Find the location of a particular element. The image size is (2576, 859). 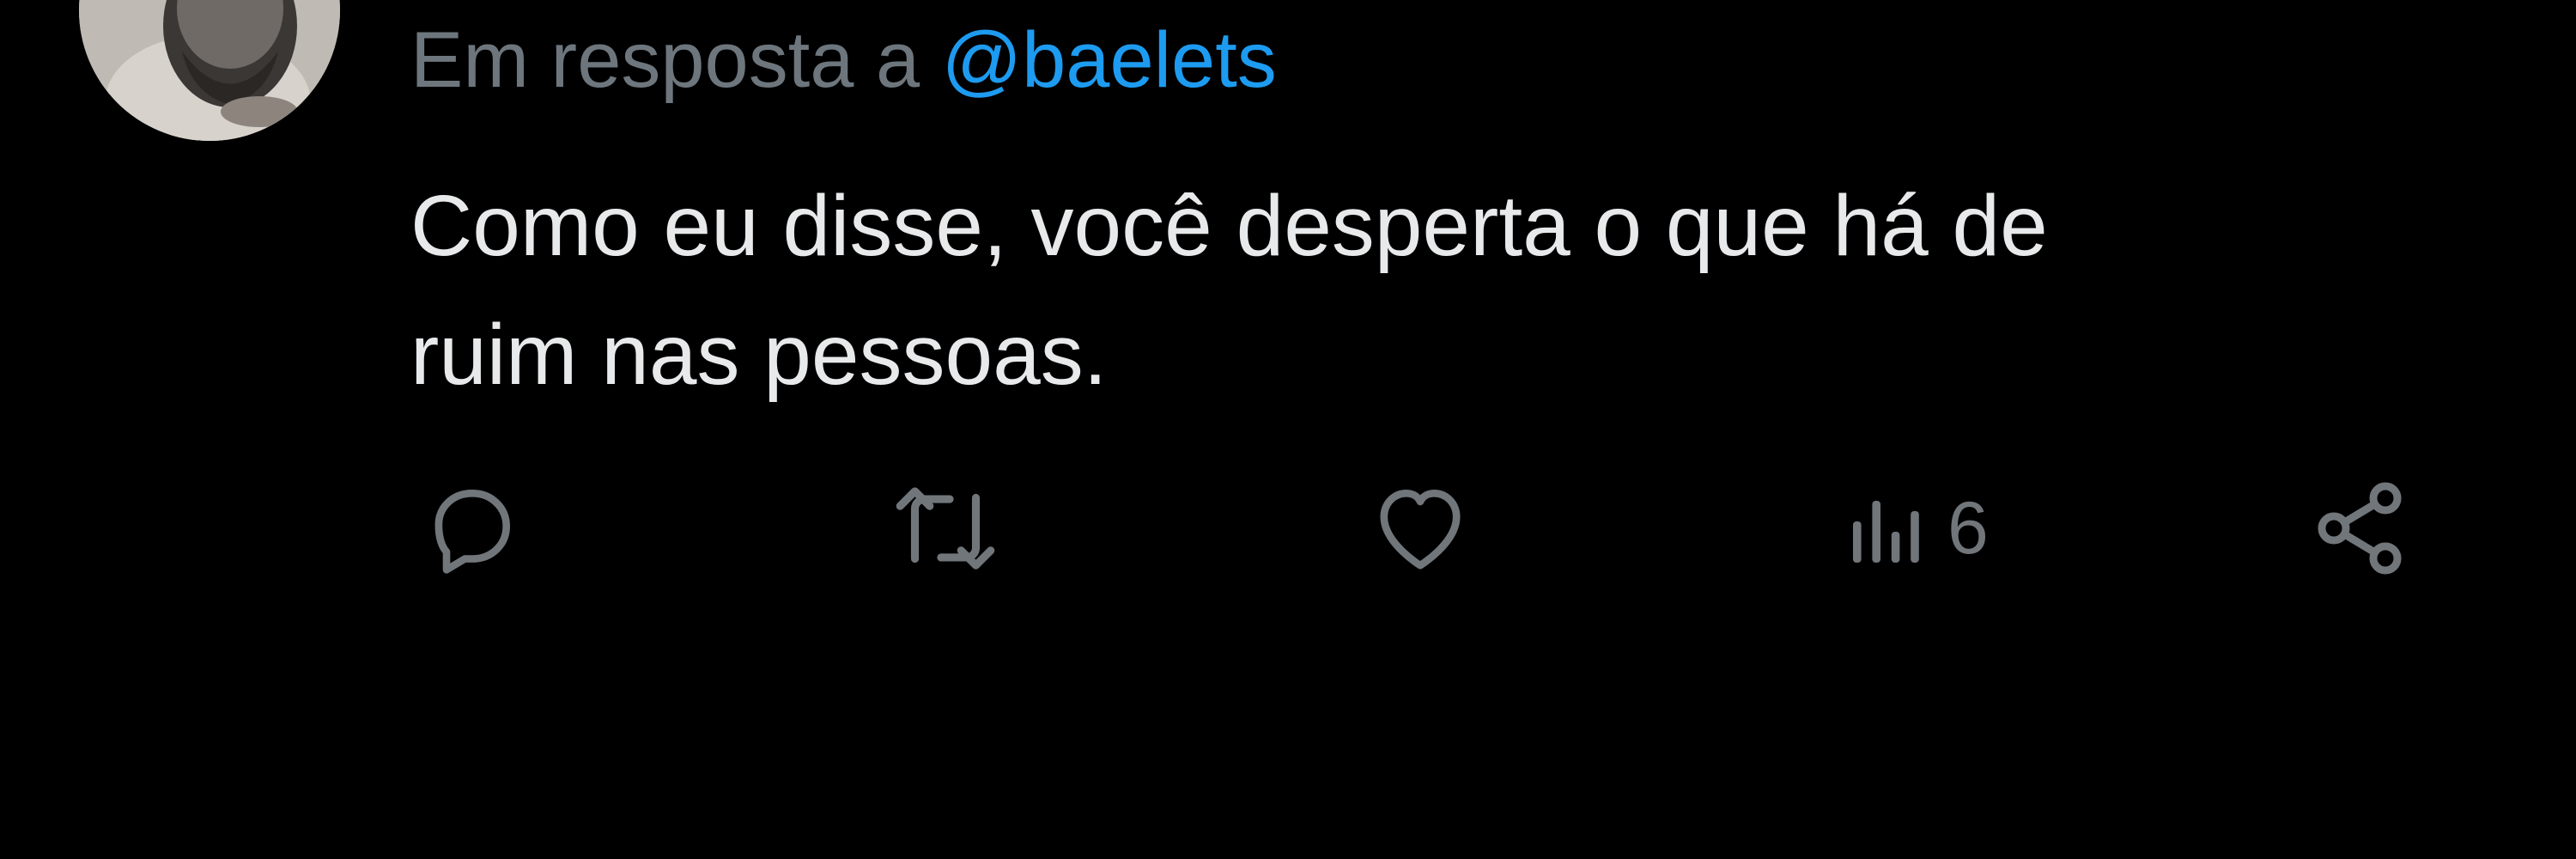

bar-chart-icon is located at coordinates (1886, 532).